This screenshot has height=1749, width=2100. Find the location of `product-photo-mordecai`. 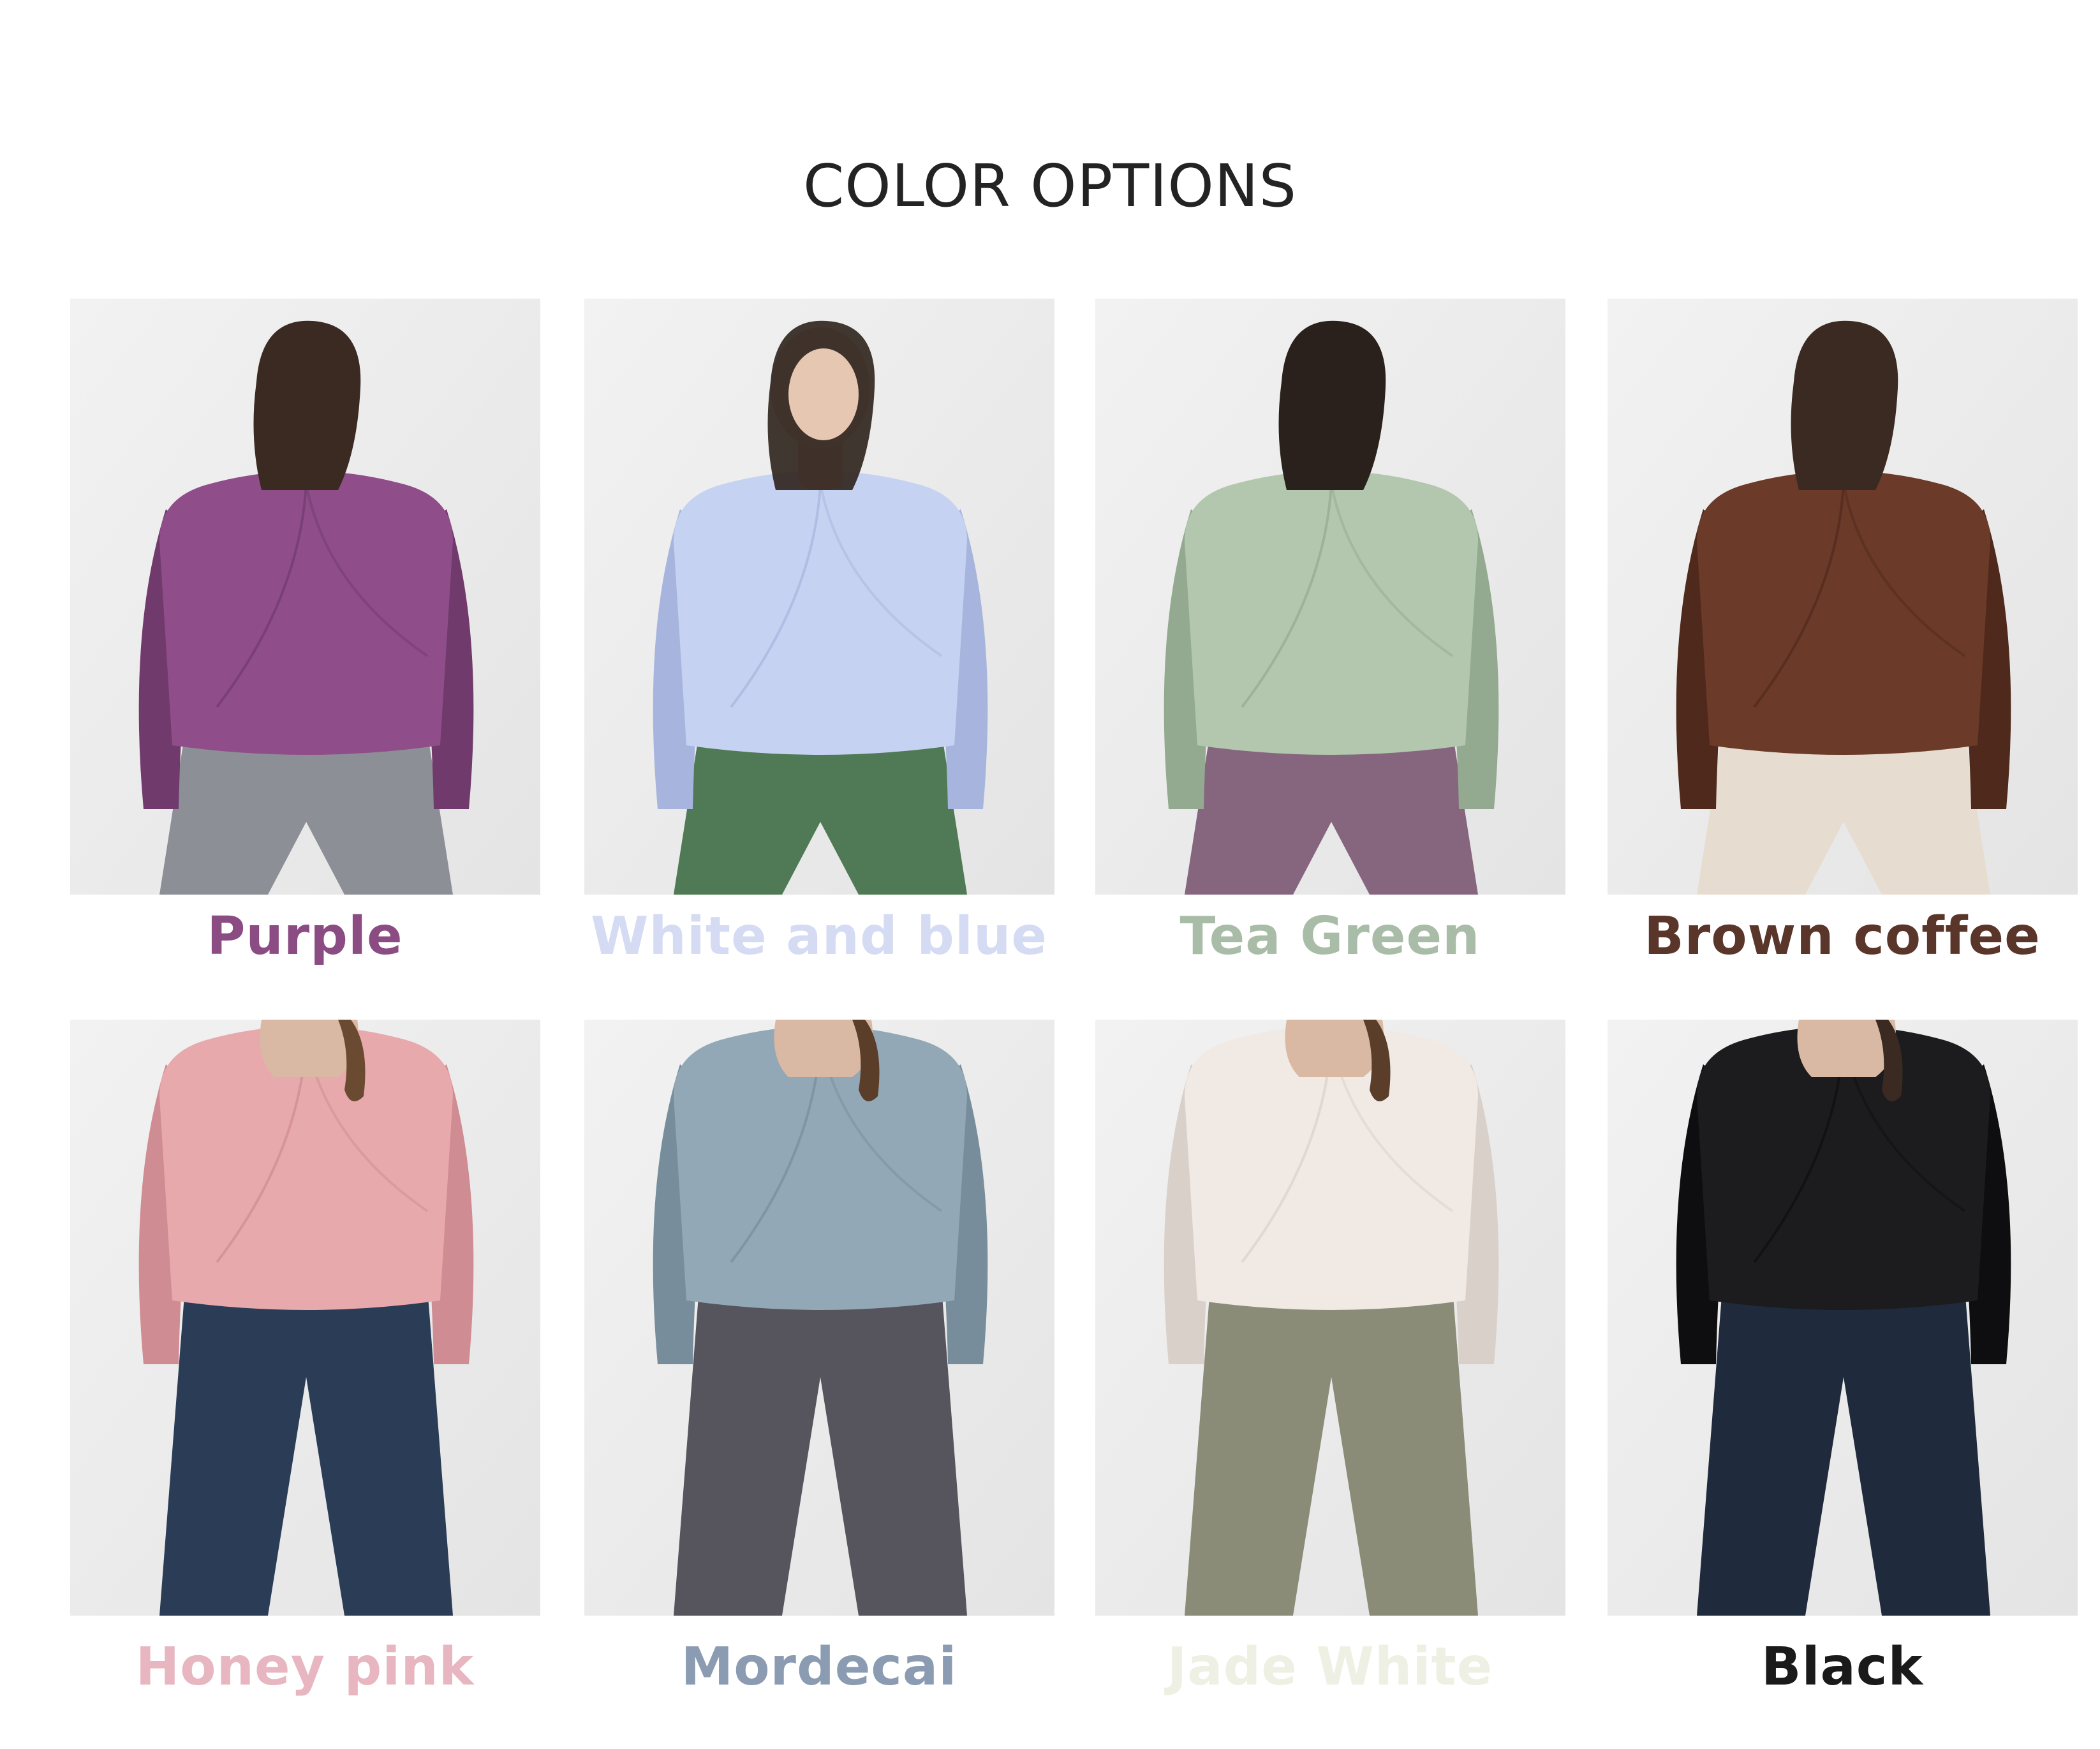

product-photo-mordecai is located at coordinates (819, 1318).